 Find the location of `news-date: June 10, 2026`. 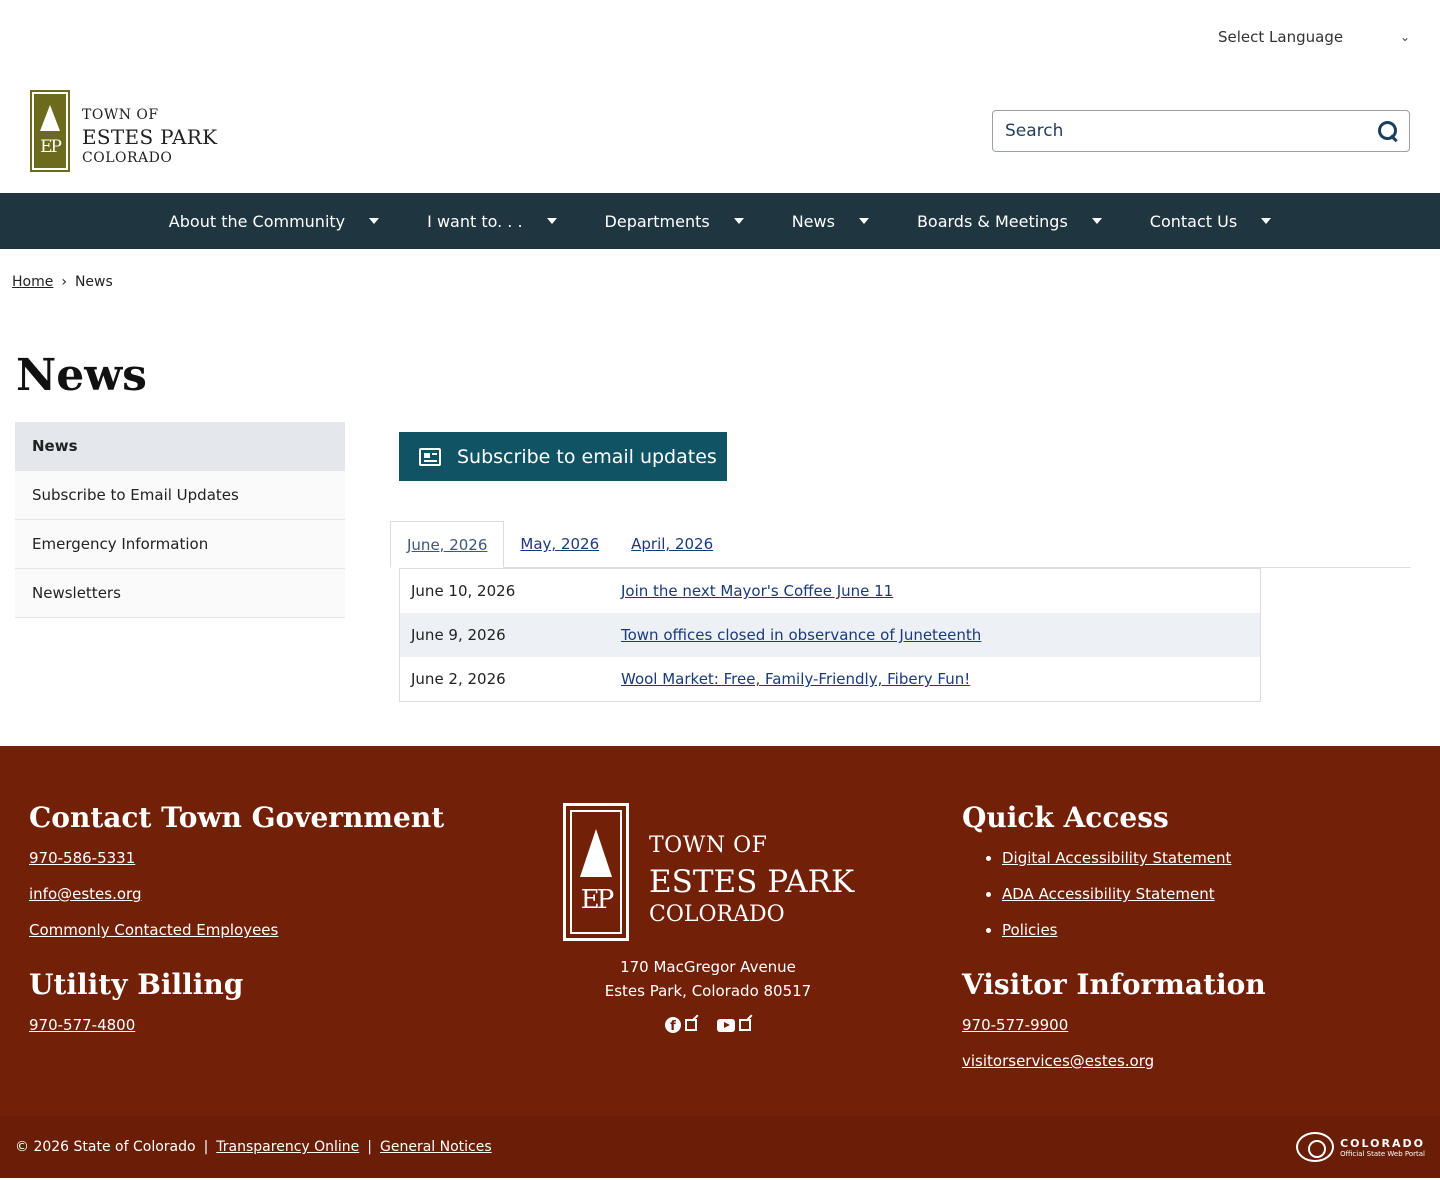

news-date: June 10, 2026 is located at coordinates (463, 591).